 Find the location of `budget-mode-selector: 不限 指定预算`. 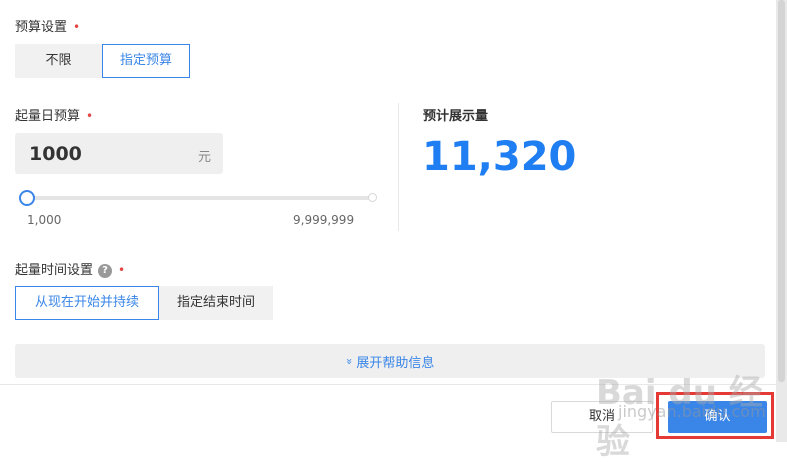

budget-mode-selector: 不限 指定预算 is located at coordinates (102, 61).